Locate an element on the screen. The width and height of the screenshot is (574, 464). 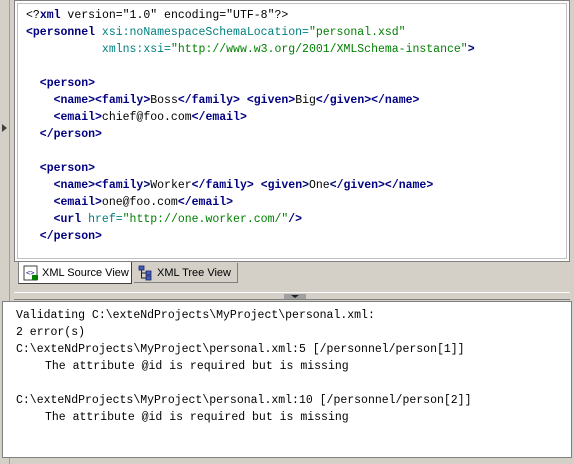
view-tab-bar: <> XML Source View XML Tree View is located at coordinates (292, 273).